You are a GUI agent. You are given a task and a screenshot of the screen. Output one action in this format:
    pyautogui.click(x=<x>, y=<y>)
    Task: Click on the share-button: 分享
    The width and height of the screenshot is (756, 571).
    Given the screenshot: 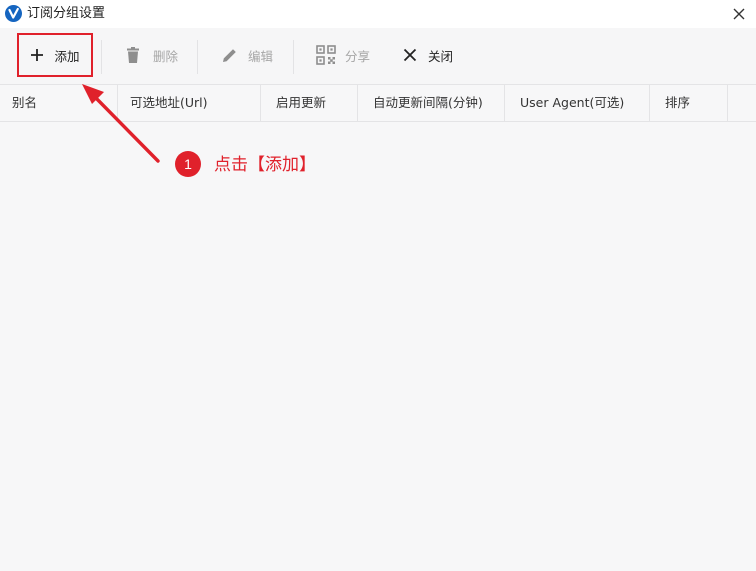 What is the action you would take?
    pyautogui.click(x=343, y=55)
    